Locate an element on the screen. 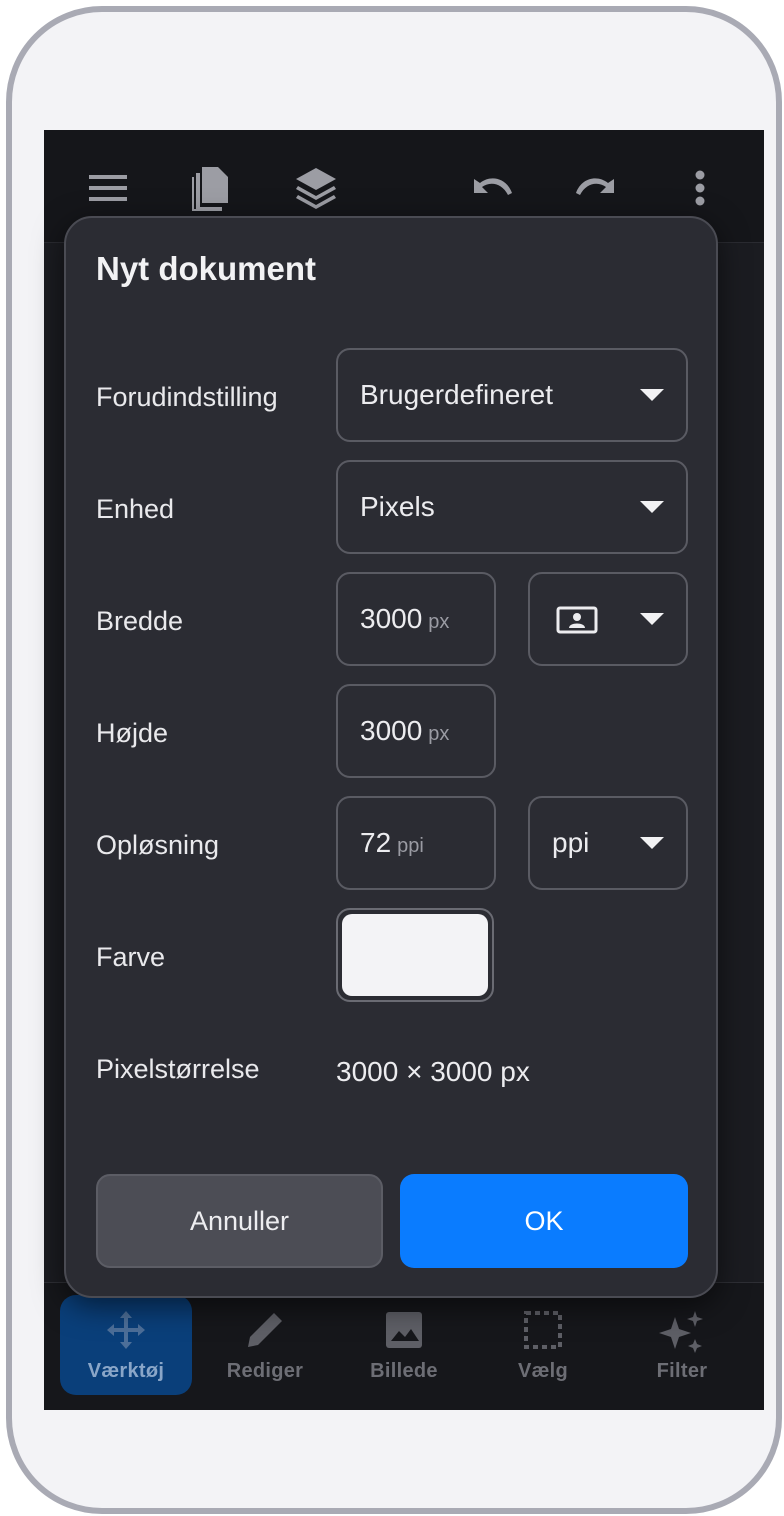 The height and width of the screenshot is (1516, 784). nav-label: Rediger is located at coordinates (265, 1371).